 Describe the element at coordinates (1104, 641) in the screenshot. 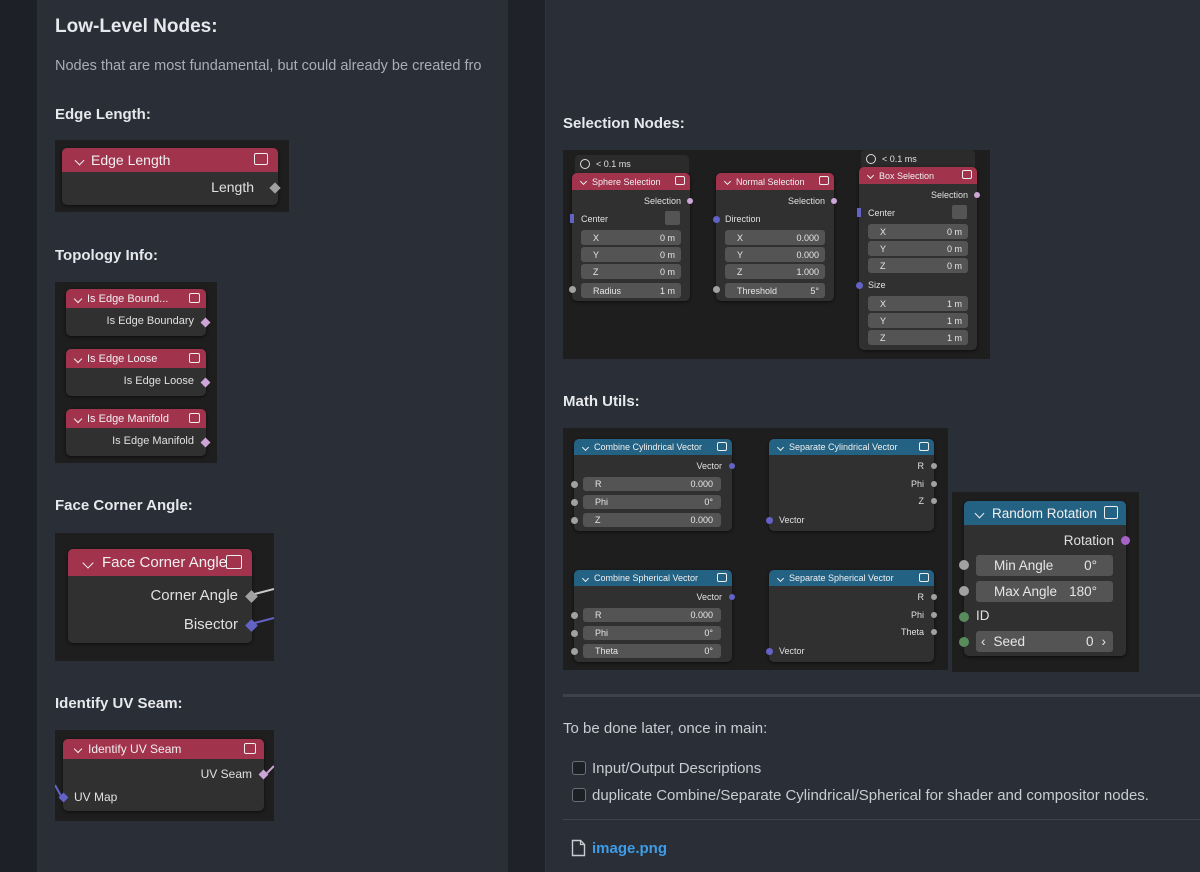

I see `increment-icon: ›` at that location.